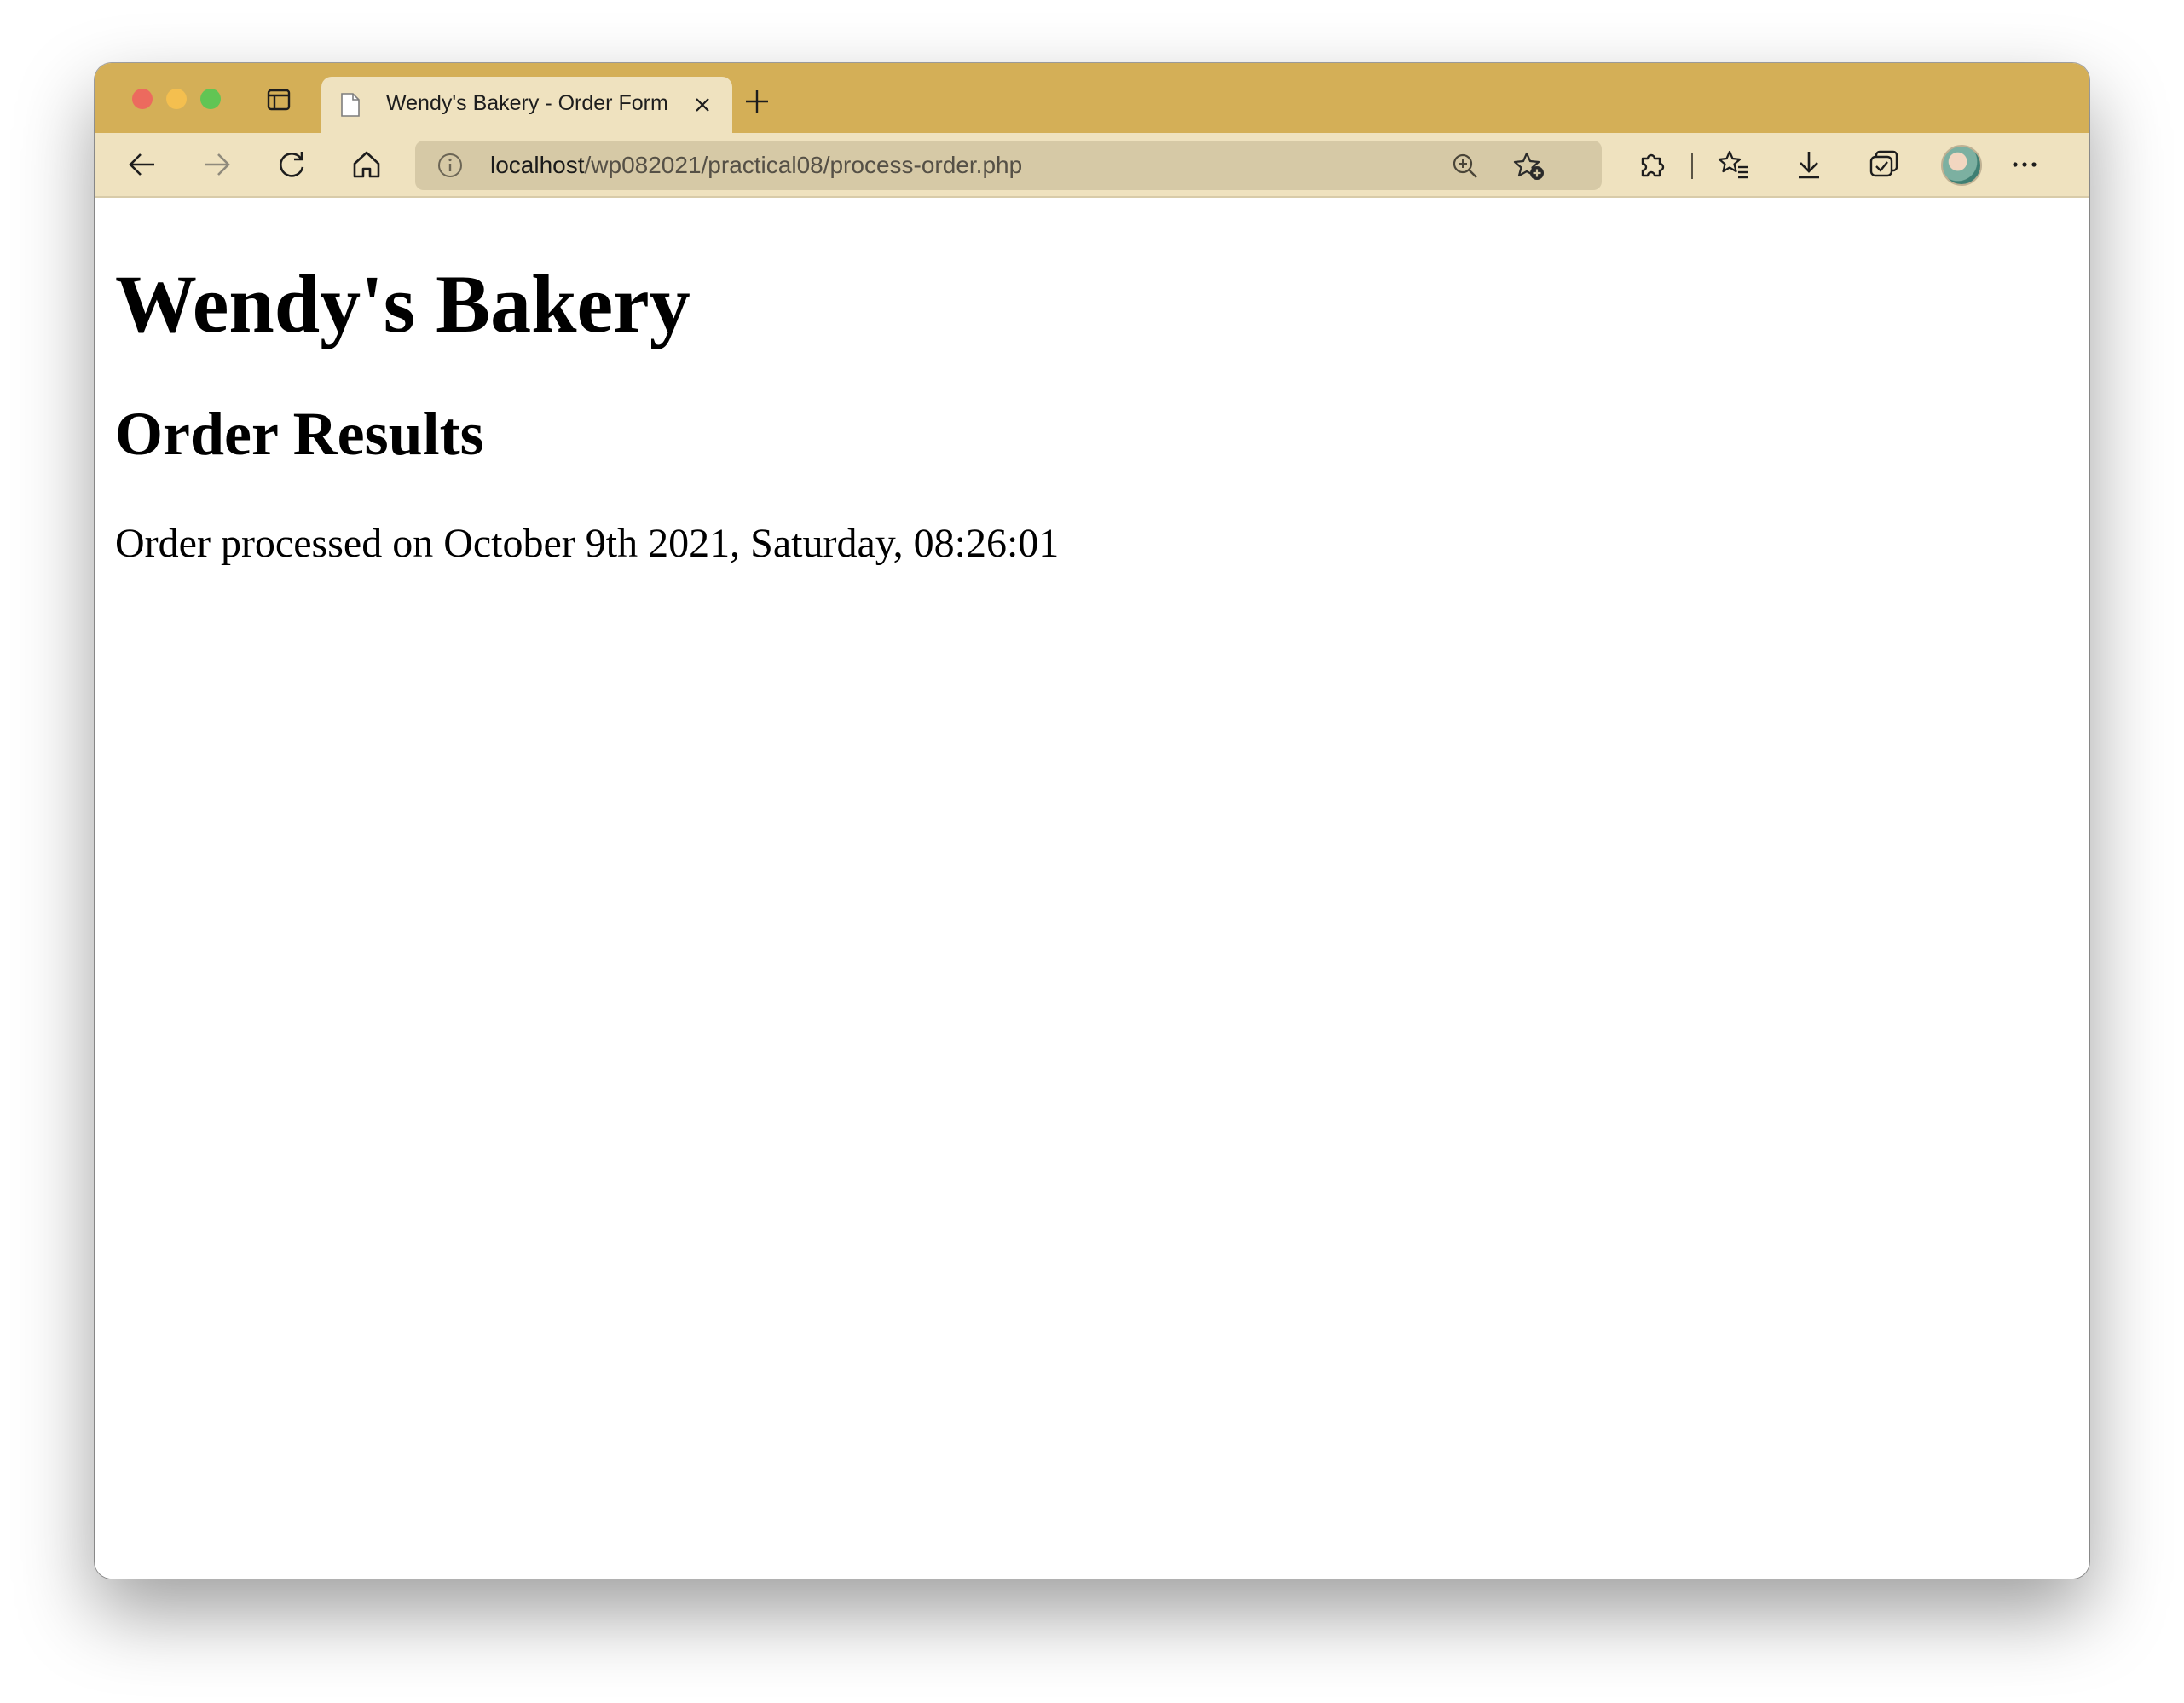  What do you see at coordinates (450, 166) in the screenshot?
I see `info-icon` at bounding box center [450, 166].